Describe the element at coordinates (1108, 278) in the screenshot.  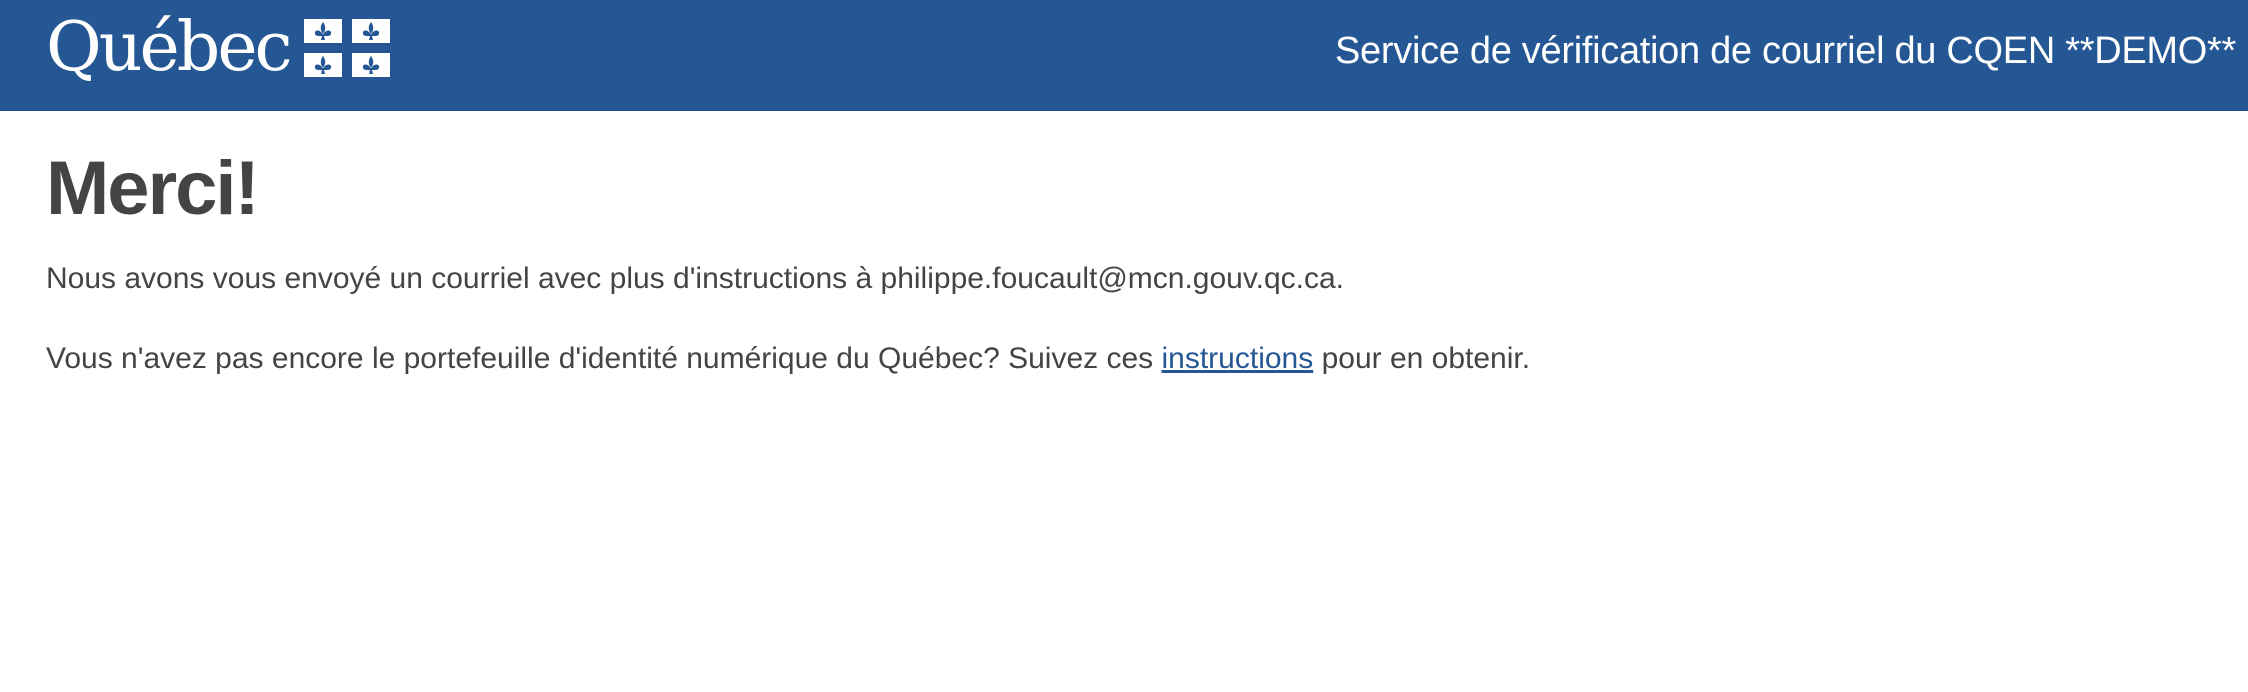
I see `email-address: philippe.foucault@mcn.gouv.qc.ca` at that location.